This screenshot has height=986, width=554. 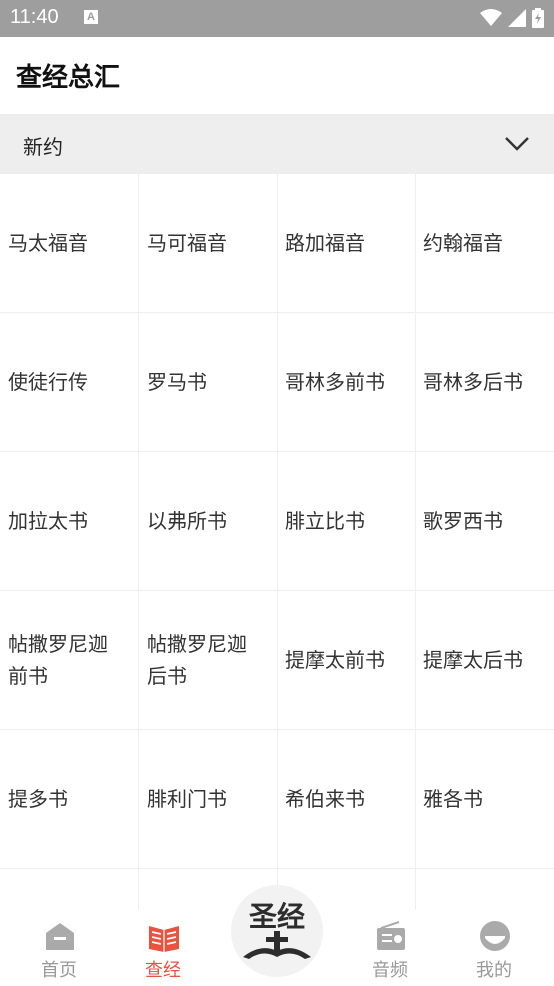 I want to click on radio-icon, so click(x=391, y=935).